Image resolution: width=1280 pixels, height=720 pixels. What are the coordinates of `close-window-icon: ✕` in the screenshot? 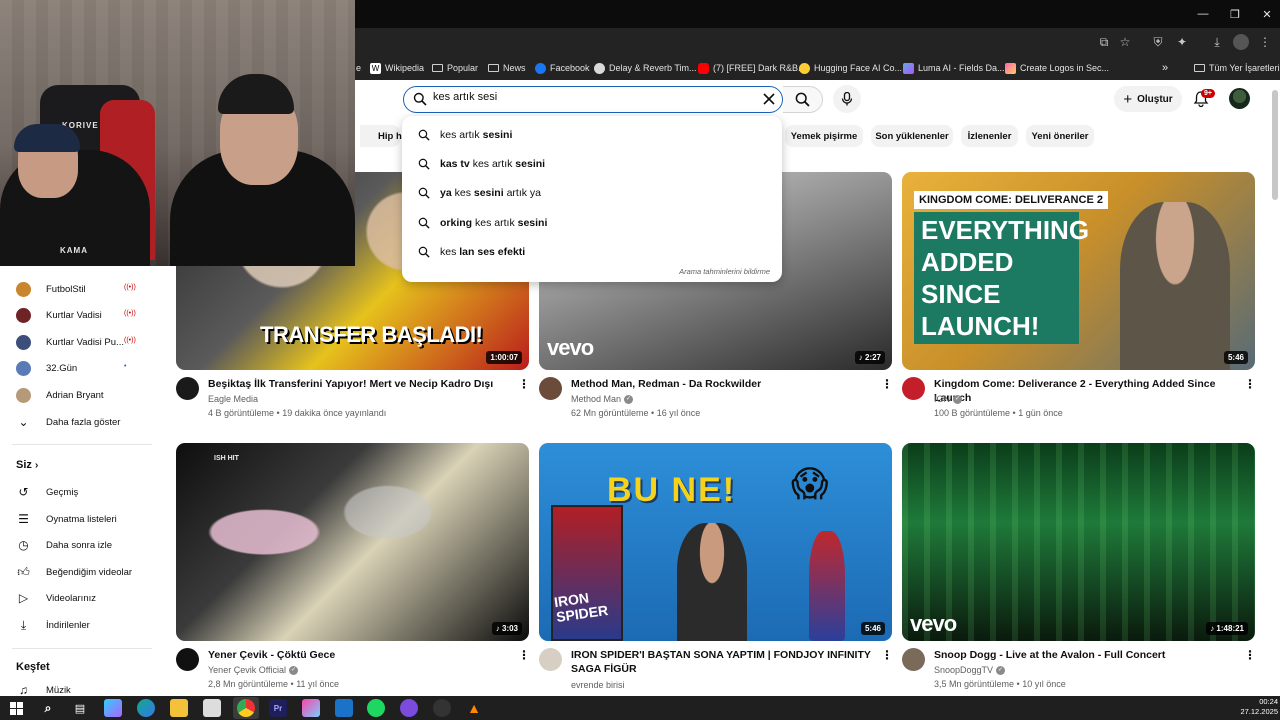 It's located at (1265, 14).